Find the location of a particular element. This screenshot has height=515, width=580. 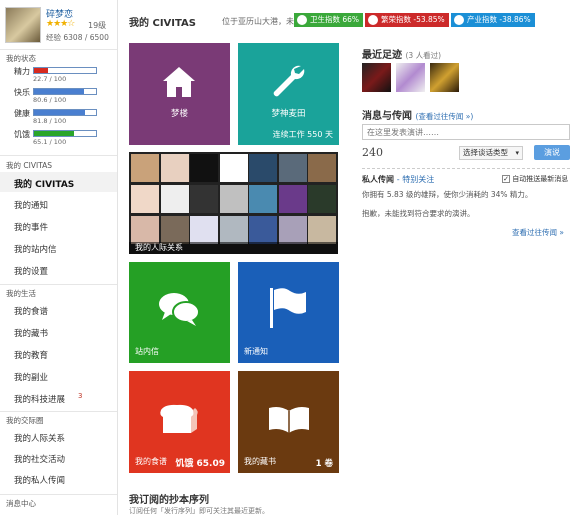

home-tile: 梦楼 is located at coordinates (179, 94).